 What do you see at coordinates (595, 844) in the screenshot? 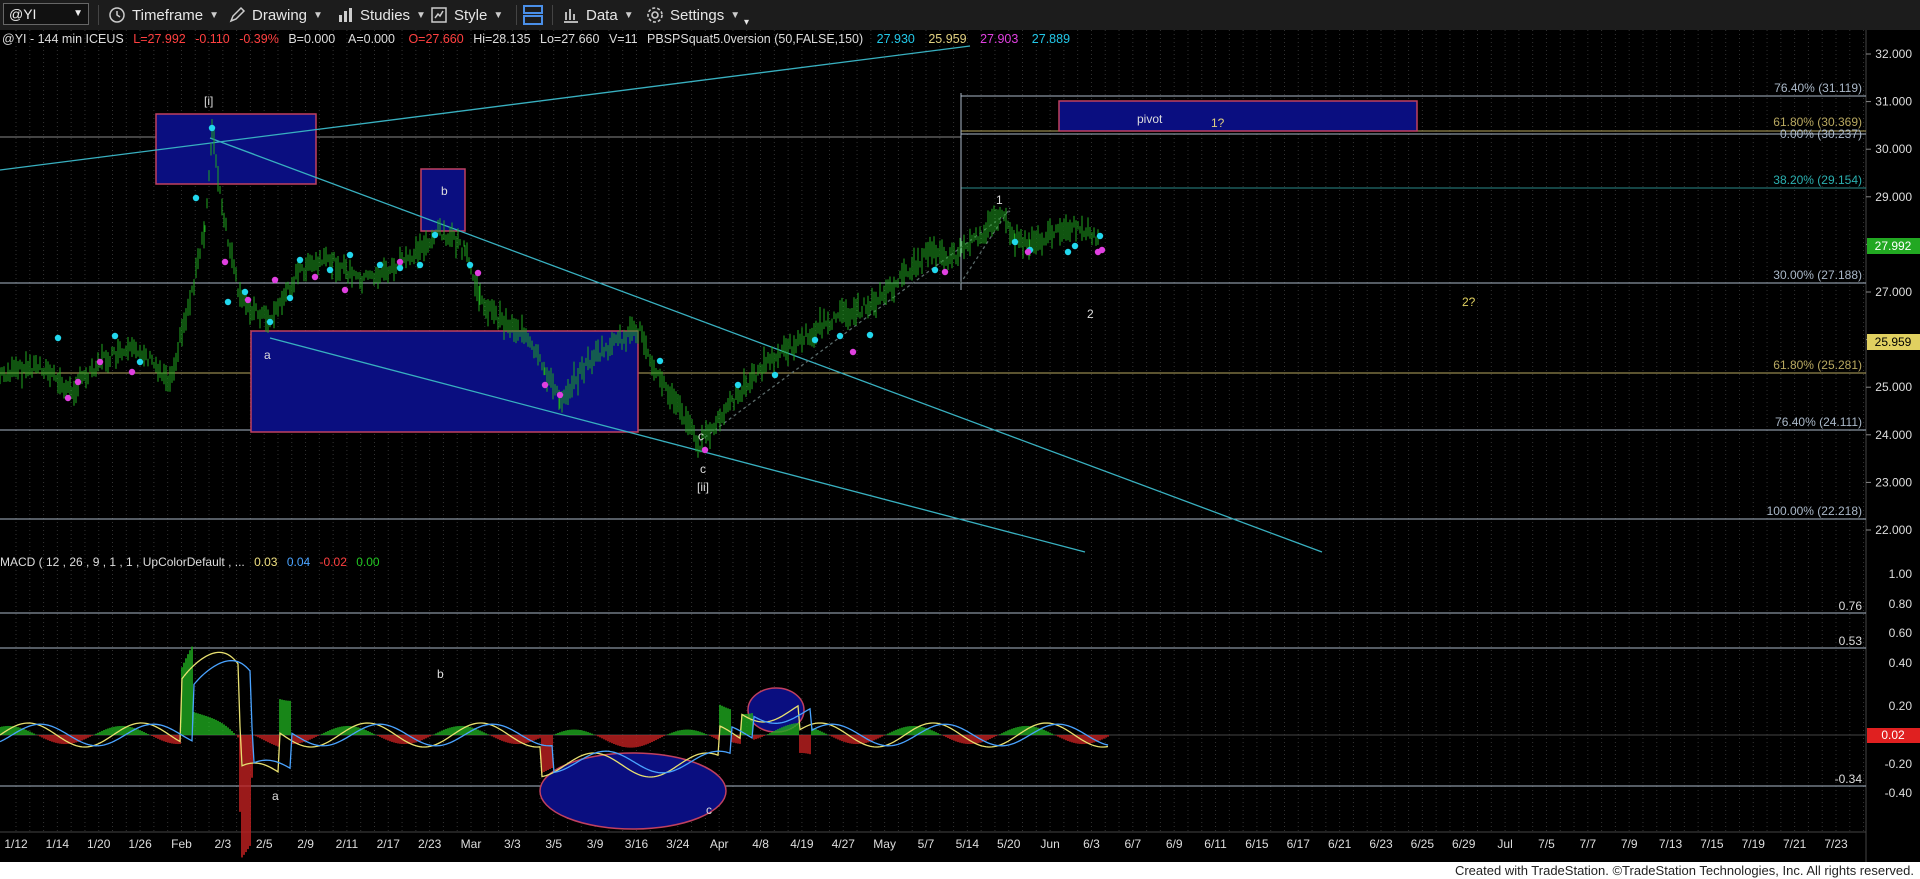
I see `date-axis-label: 3/9` at bounding box center [595, 844].